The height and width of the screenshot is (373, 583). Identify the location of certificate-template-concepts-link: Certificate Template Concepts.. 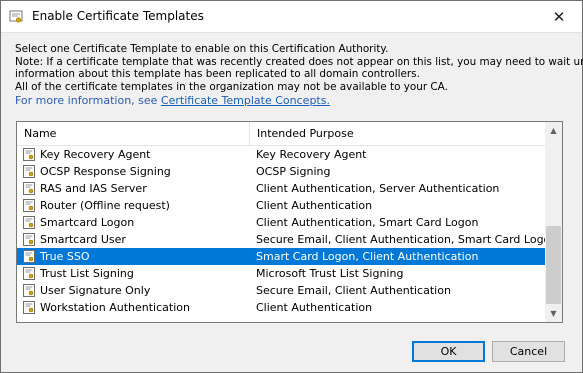
(245, 100).